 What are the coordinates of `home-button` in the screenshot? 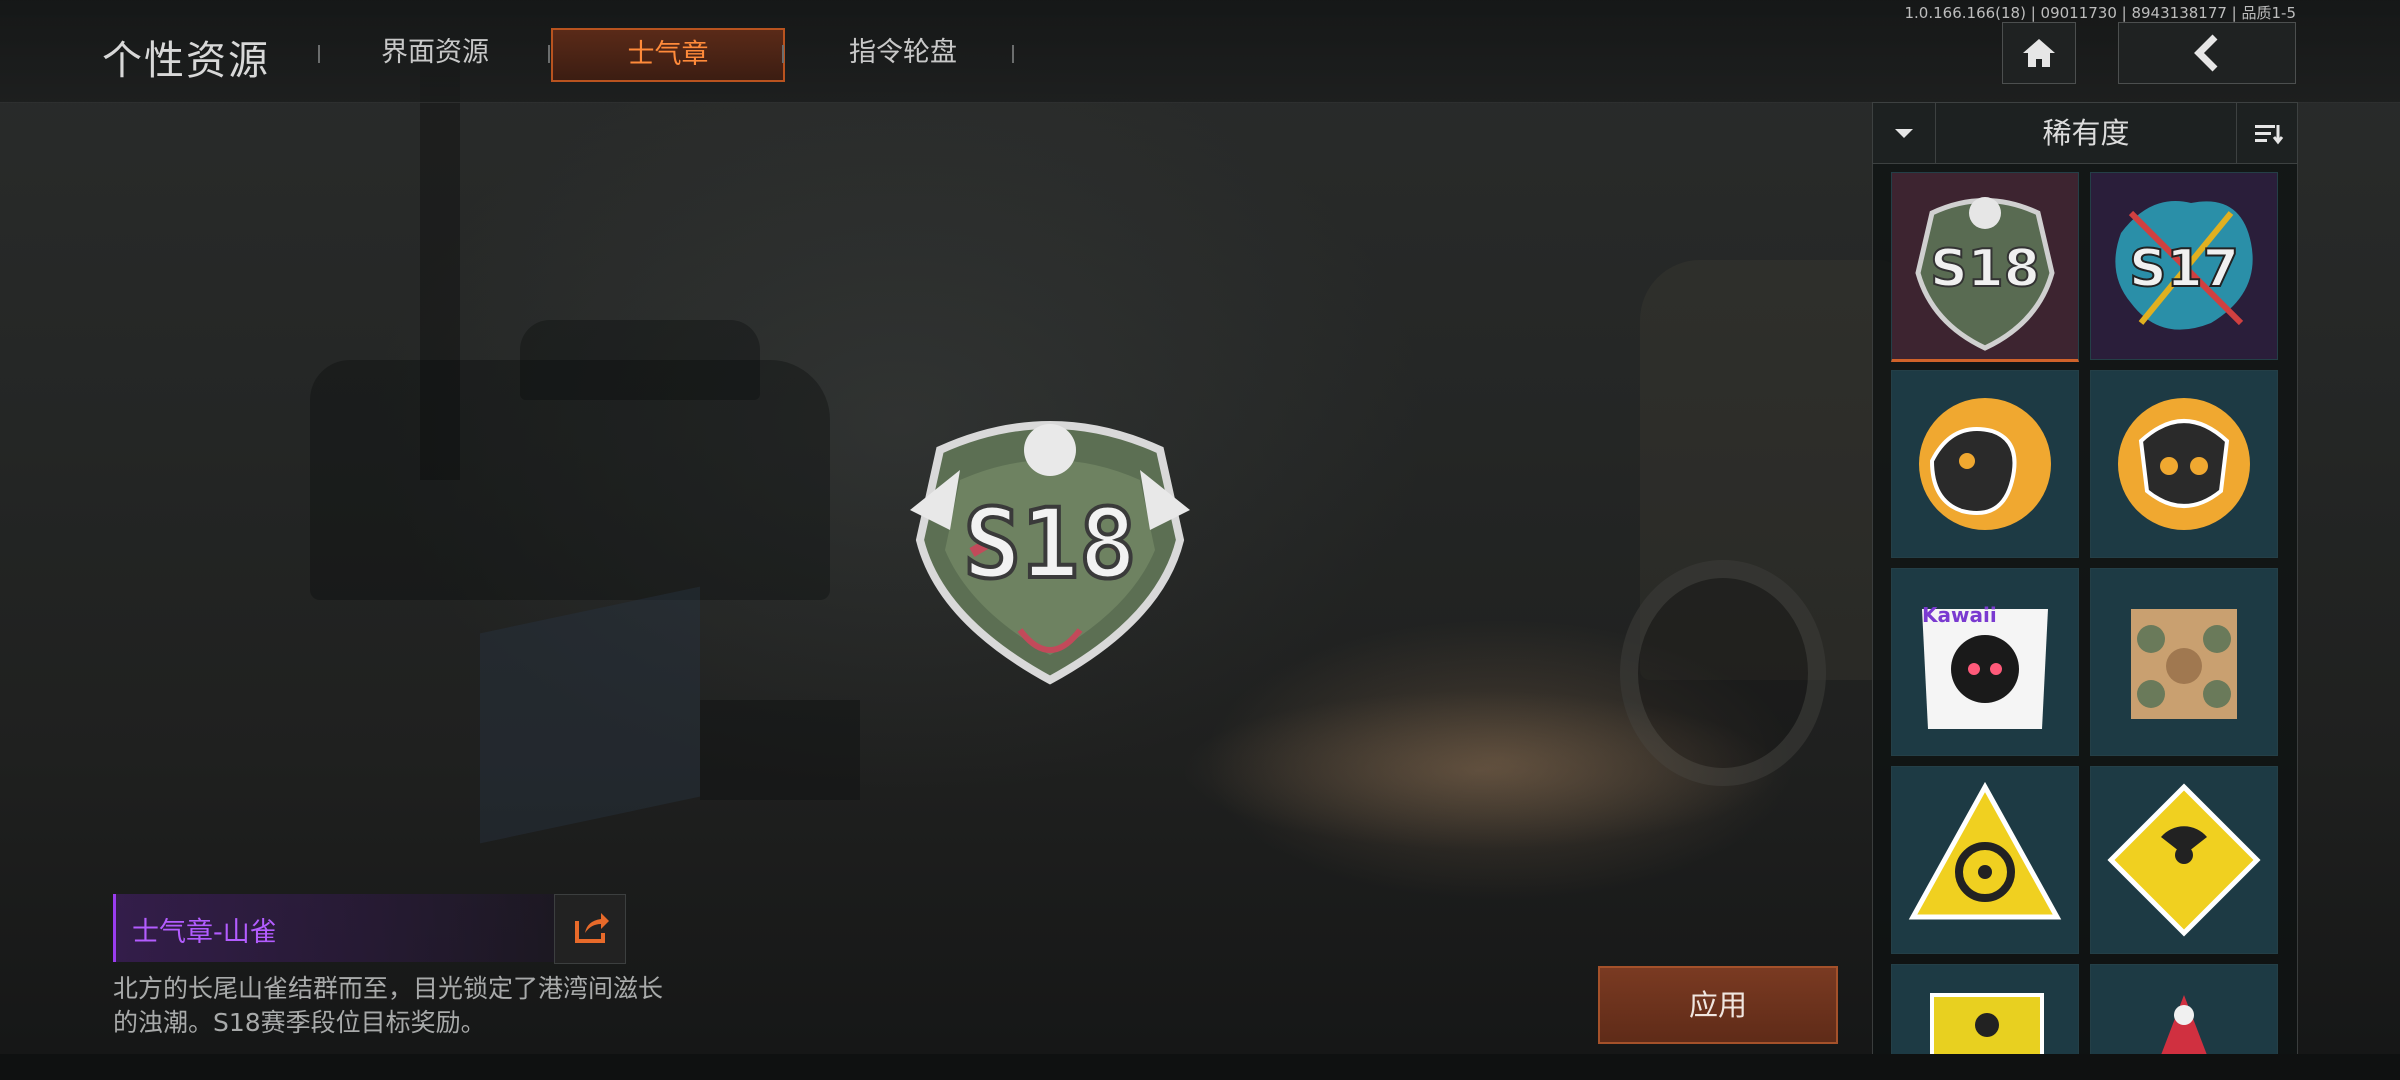 It's located at (2039, 53).